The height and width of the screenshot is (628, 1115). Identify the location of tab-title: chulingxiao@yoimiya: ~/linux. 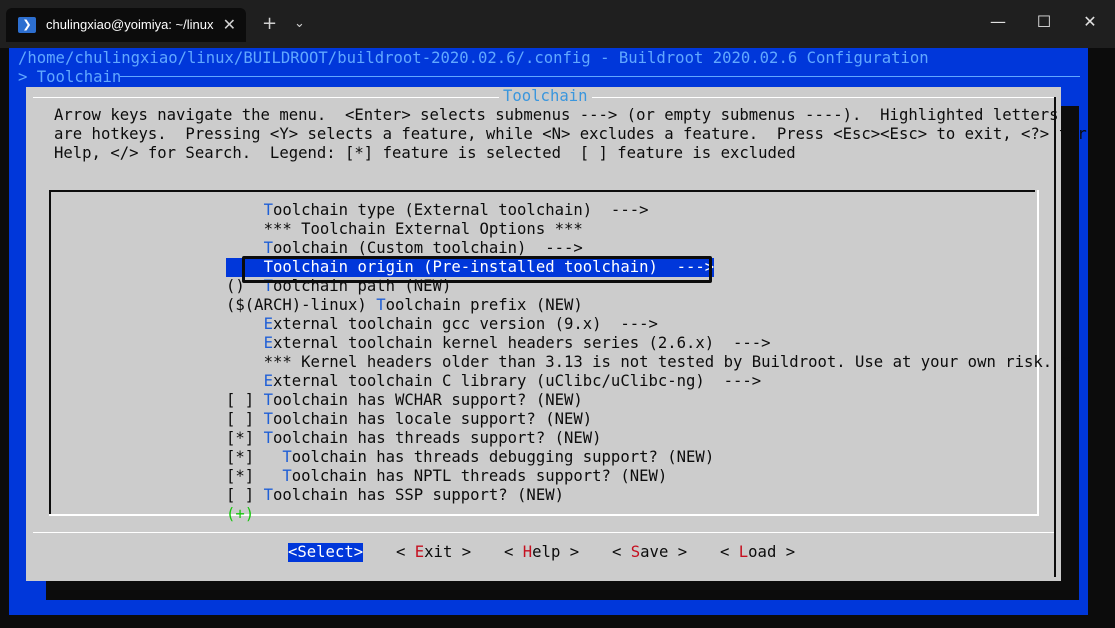
(130, 24).